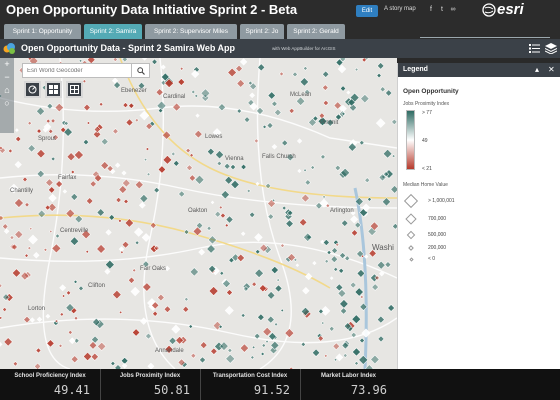  Describe the element at coordinates (191, 31) in the screenshot. I see `tab-sprint-2-supervisor-miles: Sprint 2: Supervisor Miles` at that location.